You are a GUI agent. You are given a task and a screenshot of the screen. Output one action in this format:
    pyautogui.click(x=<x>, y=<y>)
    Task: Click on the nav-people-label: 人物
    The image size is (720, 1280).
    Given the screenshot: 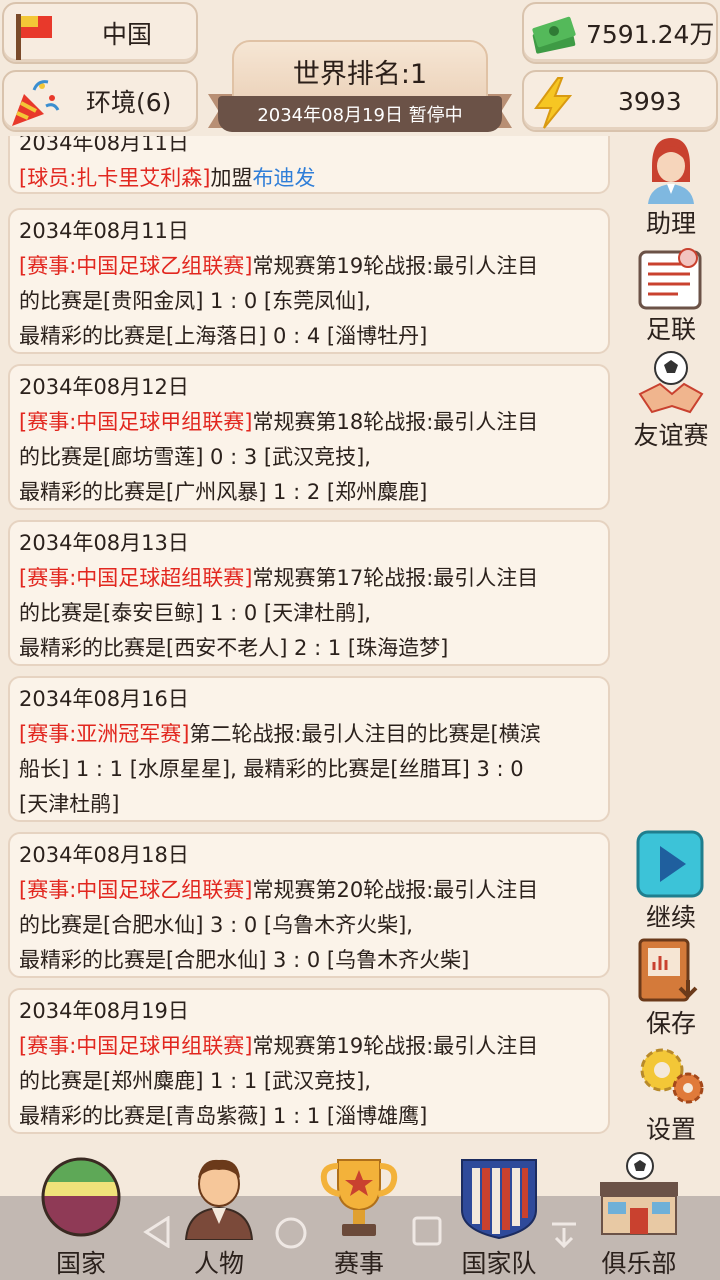 What is the action you would take?
    pyautogui.click(x=218, y=1263)
    